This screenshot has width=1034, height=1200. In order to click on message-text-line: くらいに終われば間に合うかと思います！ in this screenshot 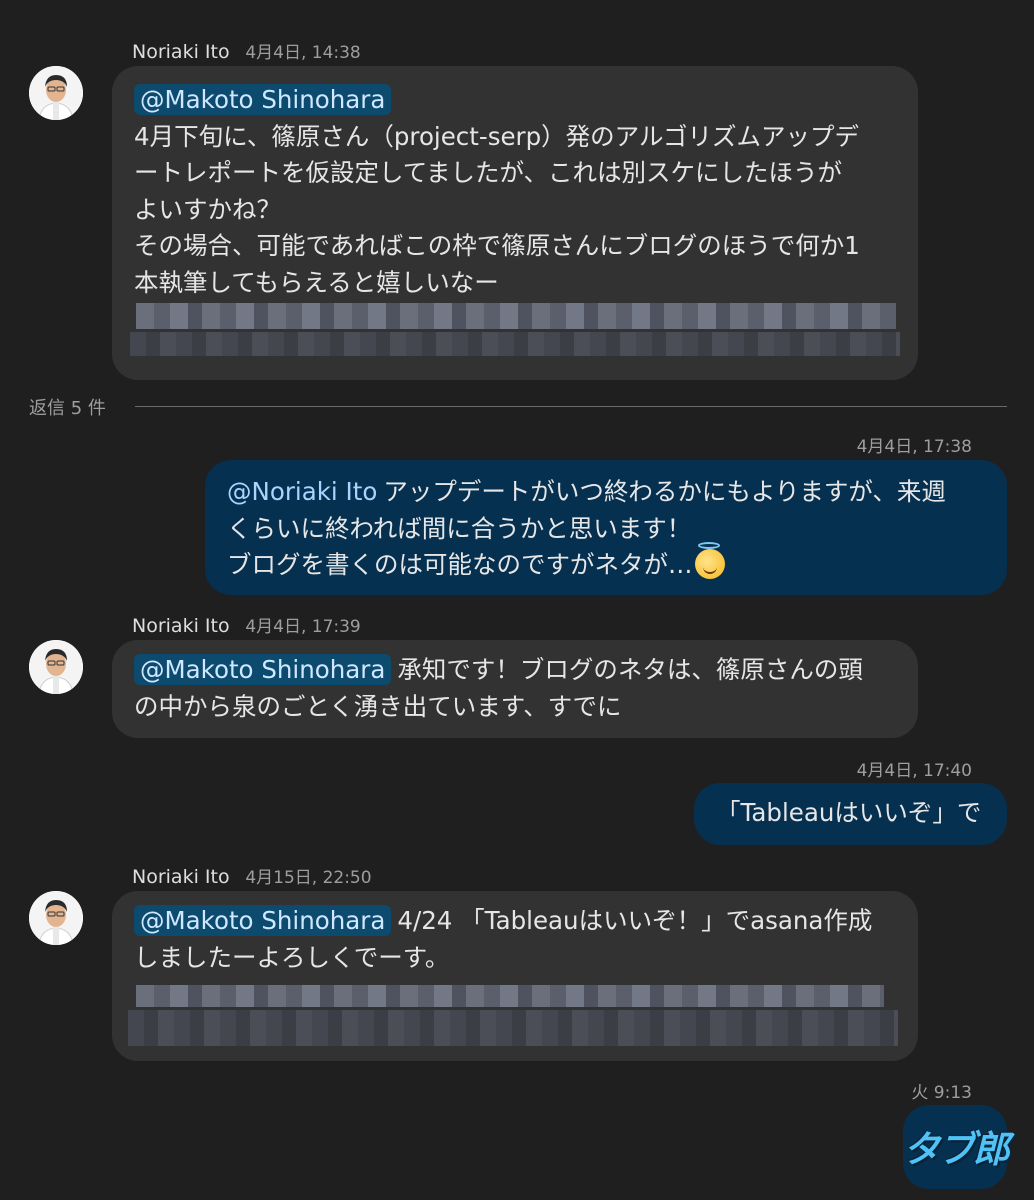, I will do `click(459, 528)`.